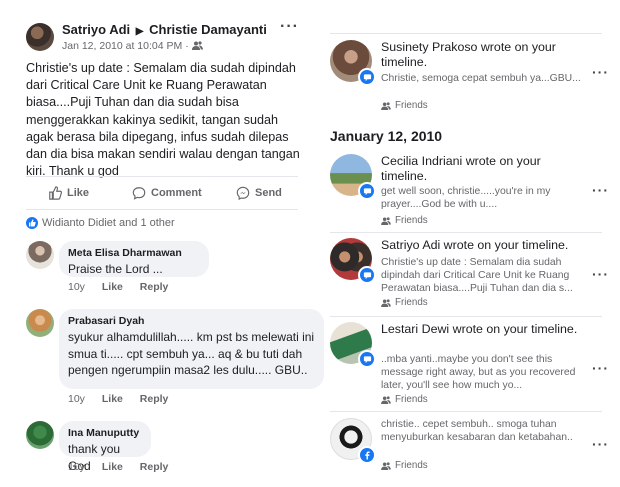 The width and height of the screenshot is (620, 487). I want to click on timeline-title: Lestari Dewi wrote on your timeline., so click(481, 329).